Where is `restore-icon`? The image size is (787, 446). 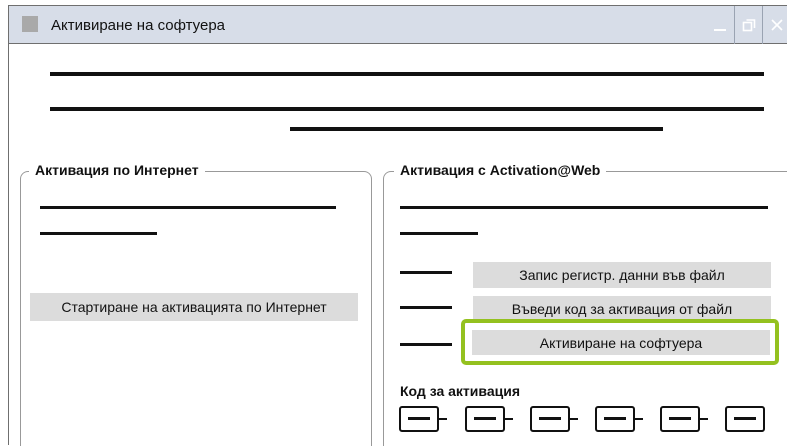
restore-icon is located at coordinates (748, 25).